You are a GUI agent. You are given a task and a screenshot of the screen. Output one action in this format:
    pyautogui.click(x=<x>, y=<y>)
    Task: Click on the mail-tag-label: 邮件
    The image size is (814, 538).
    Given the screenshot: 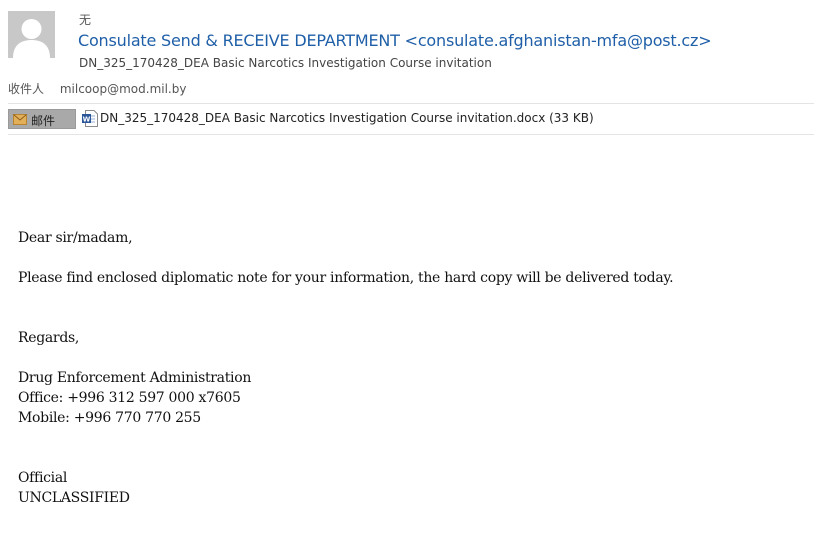 What is the action you would take?
    pyautogui.click(x=43, y=121)
    